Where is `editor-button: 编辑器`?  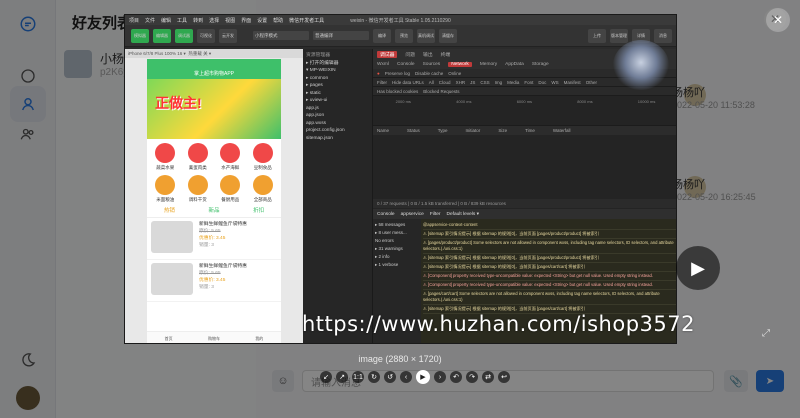 editor-button: 编辑器 is located at coordinates (162, 35).